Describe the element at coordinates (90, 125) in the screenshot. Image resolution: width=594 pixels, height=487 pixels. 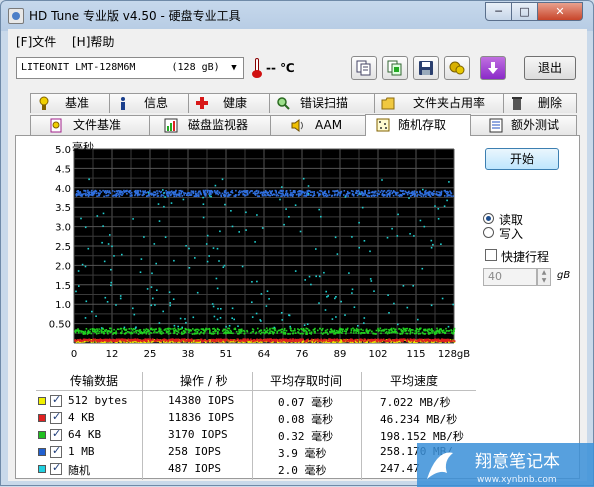
I see `tab-file-benchmark: 文件基准` at that location.